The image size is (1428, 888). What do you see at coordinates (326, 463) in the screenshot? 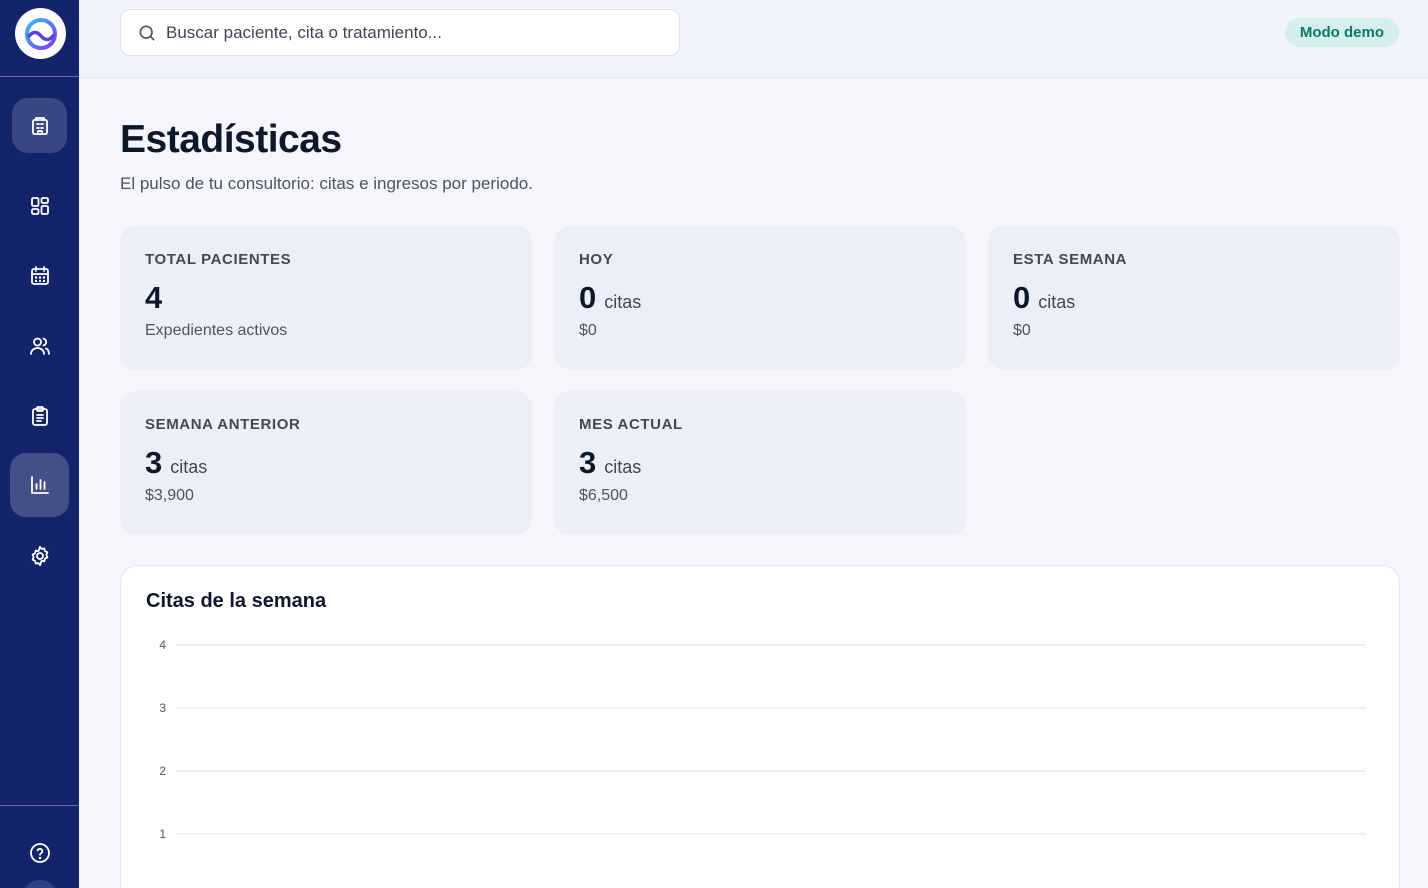
I see `stat-card-previous-week: SEMANA ANTERIOR 3 citas $3,900` at bounding box center [326, 463].